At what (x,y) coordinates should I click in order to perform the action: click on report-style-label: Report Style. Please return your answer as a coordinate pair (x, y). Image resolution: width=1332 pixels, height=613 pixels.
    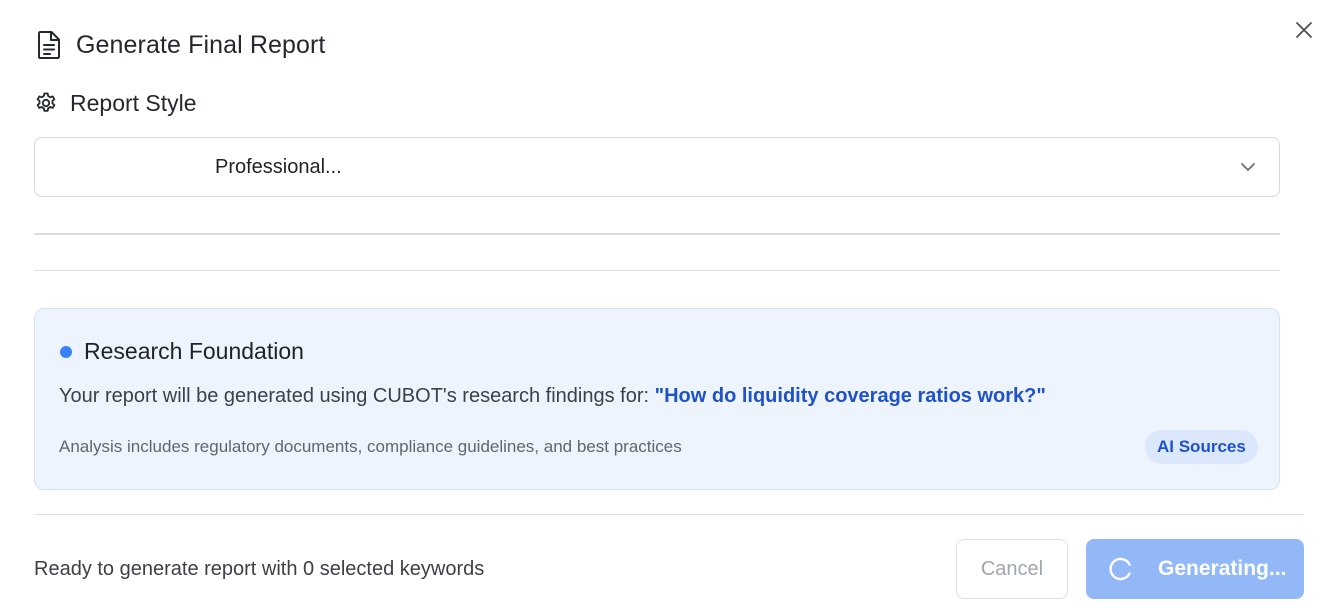
    Looking at the image, I should click on (133, 102).